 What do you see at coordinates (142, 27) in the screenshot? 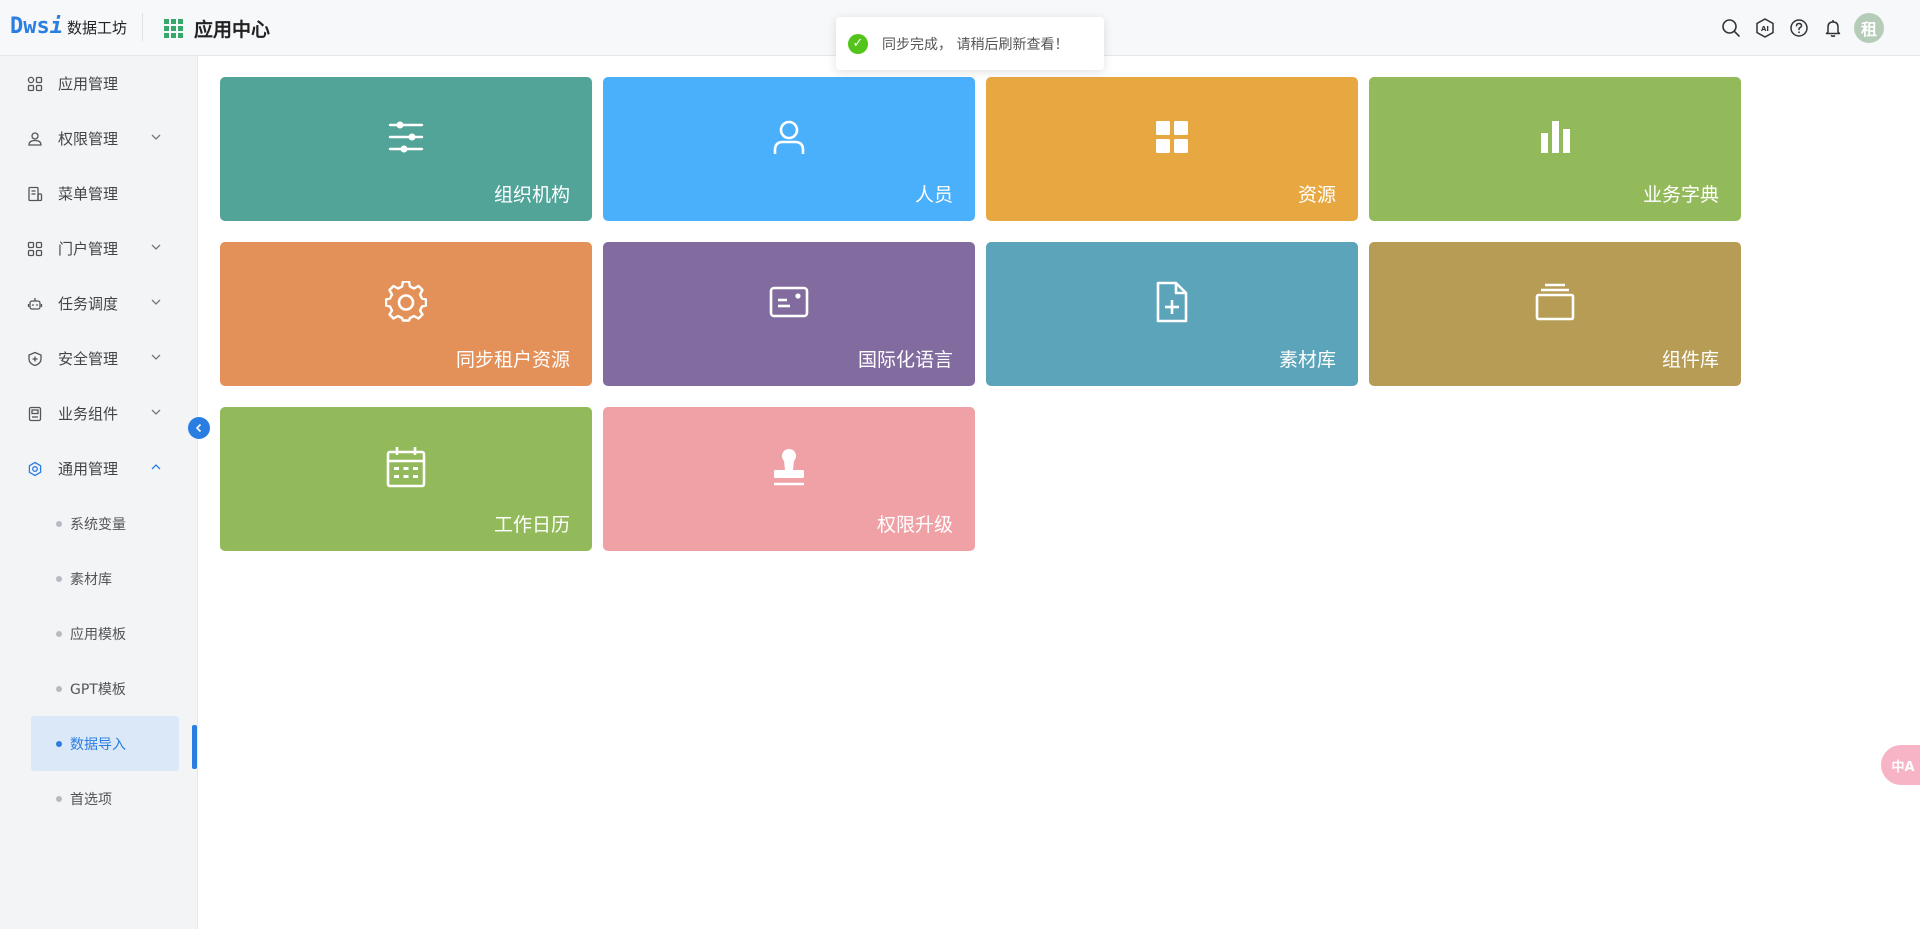
I see `header-divider` at bounding box center [142, 27].